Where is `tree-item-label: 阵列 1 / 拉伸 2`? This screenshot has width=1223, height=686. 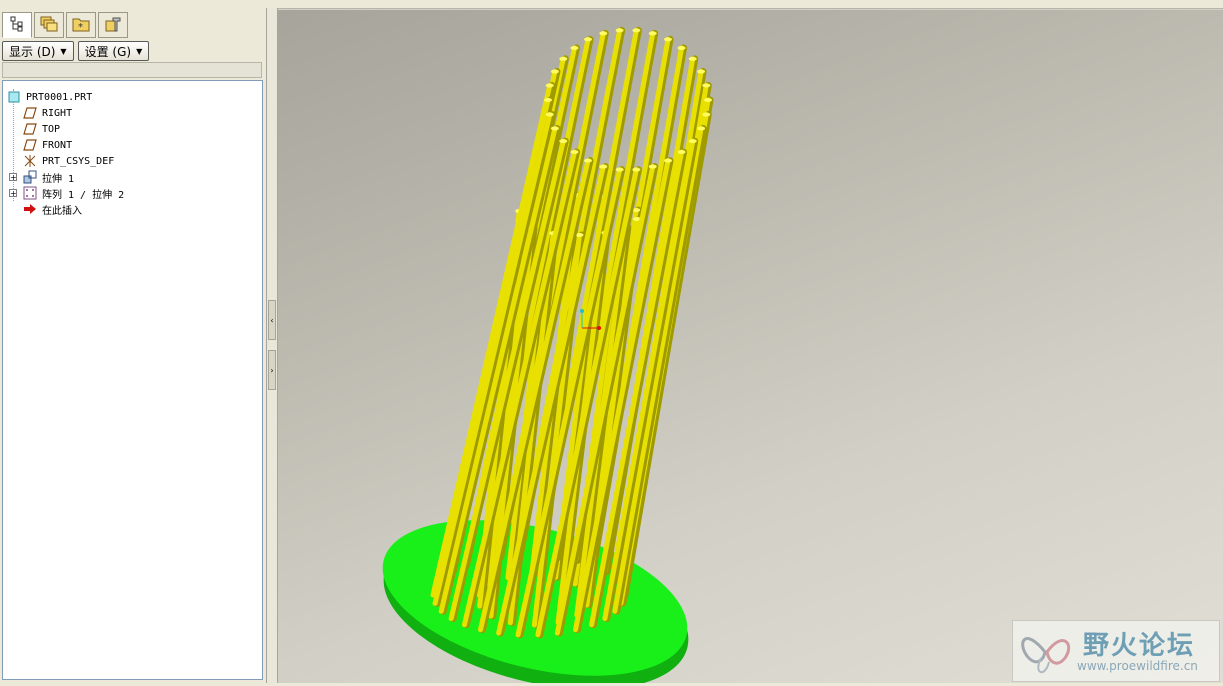
tree-item-label: 阵列 1 / 拉伸 2 is located at coordinates (83, 195).